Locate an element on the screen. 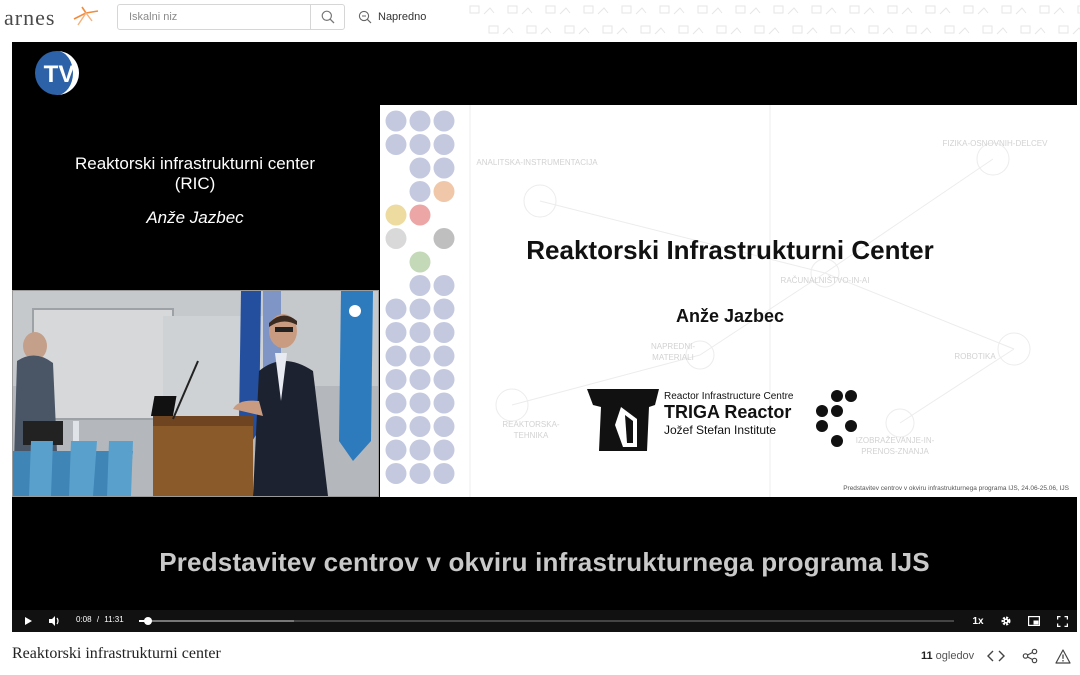  time-display: 0:08 / 11:31 is located at coordinates (100, 619).